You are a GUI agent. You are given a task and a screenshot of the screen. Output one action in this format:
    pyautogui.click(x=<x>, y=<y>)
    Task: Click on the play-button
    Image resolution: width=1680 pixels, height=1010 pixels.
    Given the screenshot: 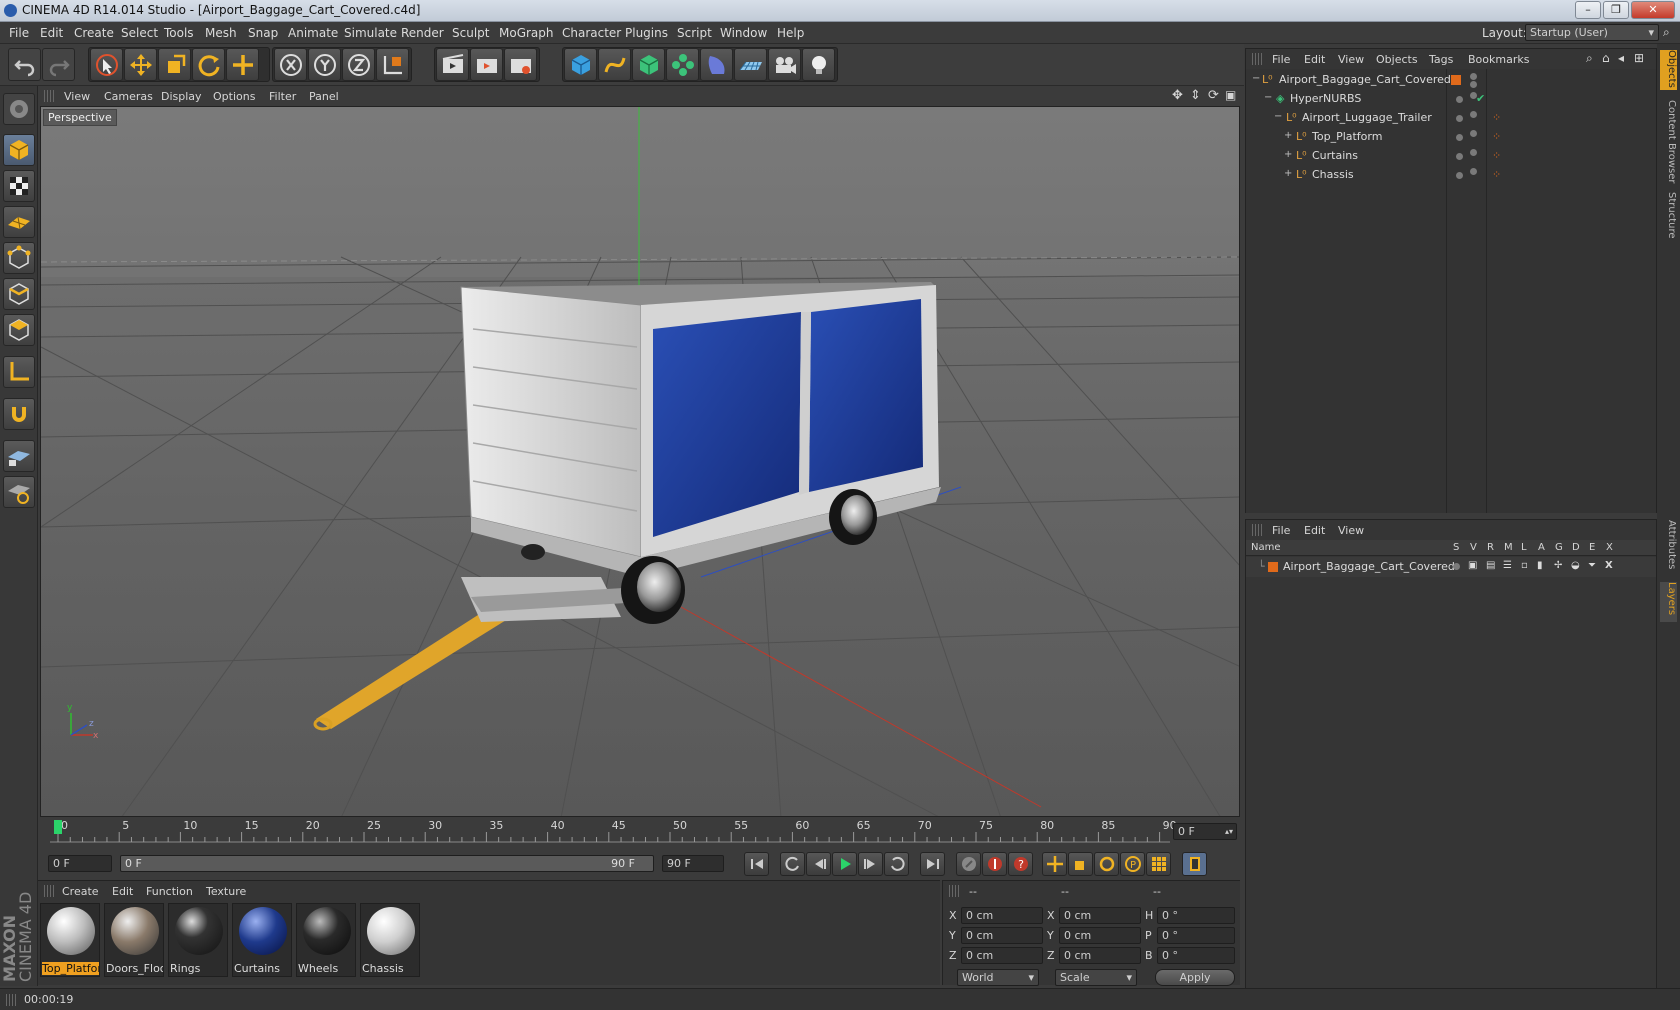 What is the action you would take?
    pyautogui.click(x=844, y=864)
    